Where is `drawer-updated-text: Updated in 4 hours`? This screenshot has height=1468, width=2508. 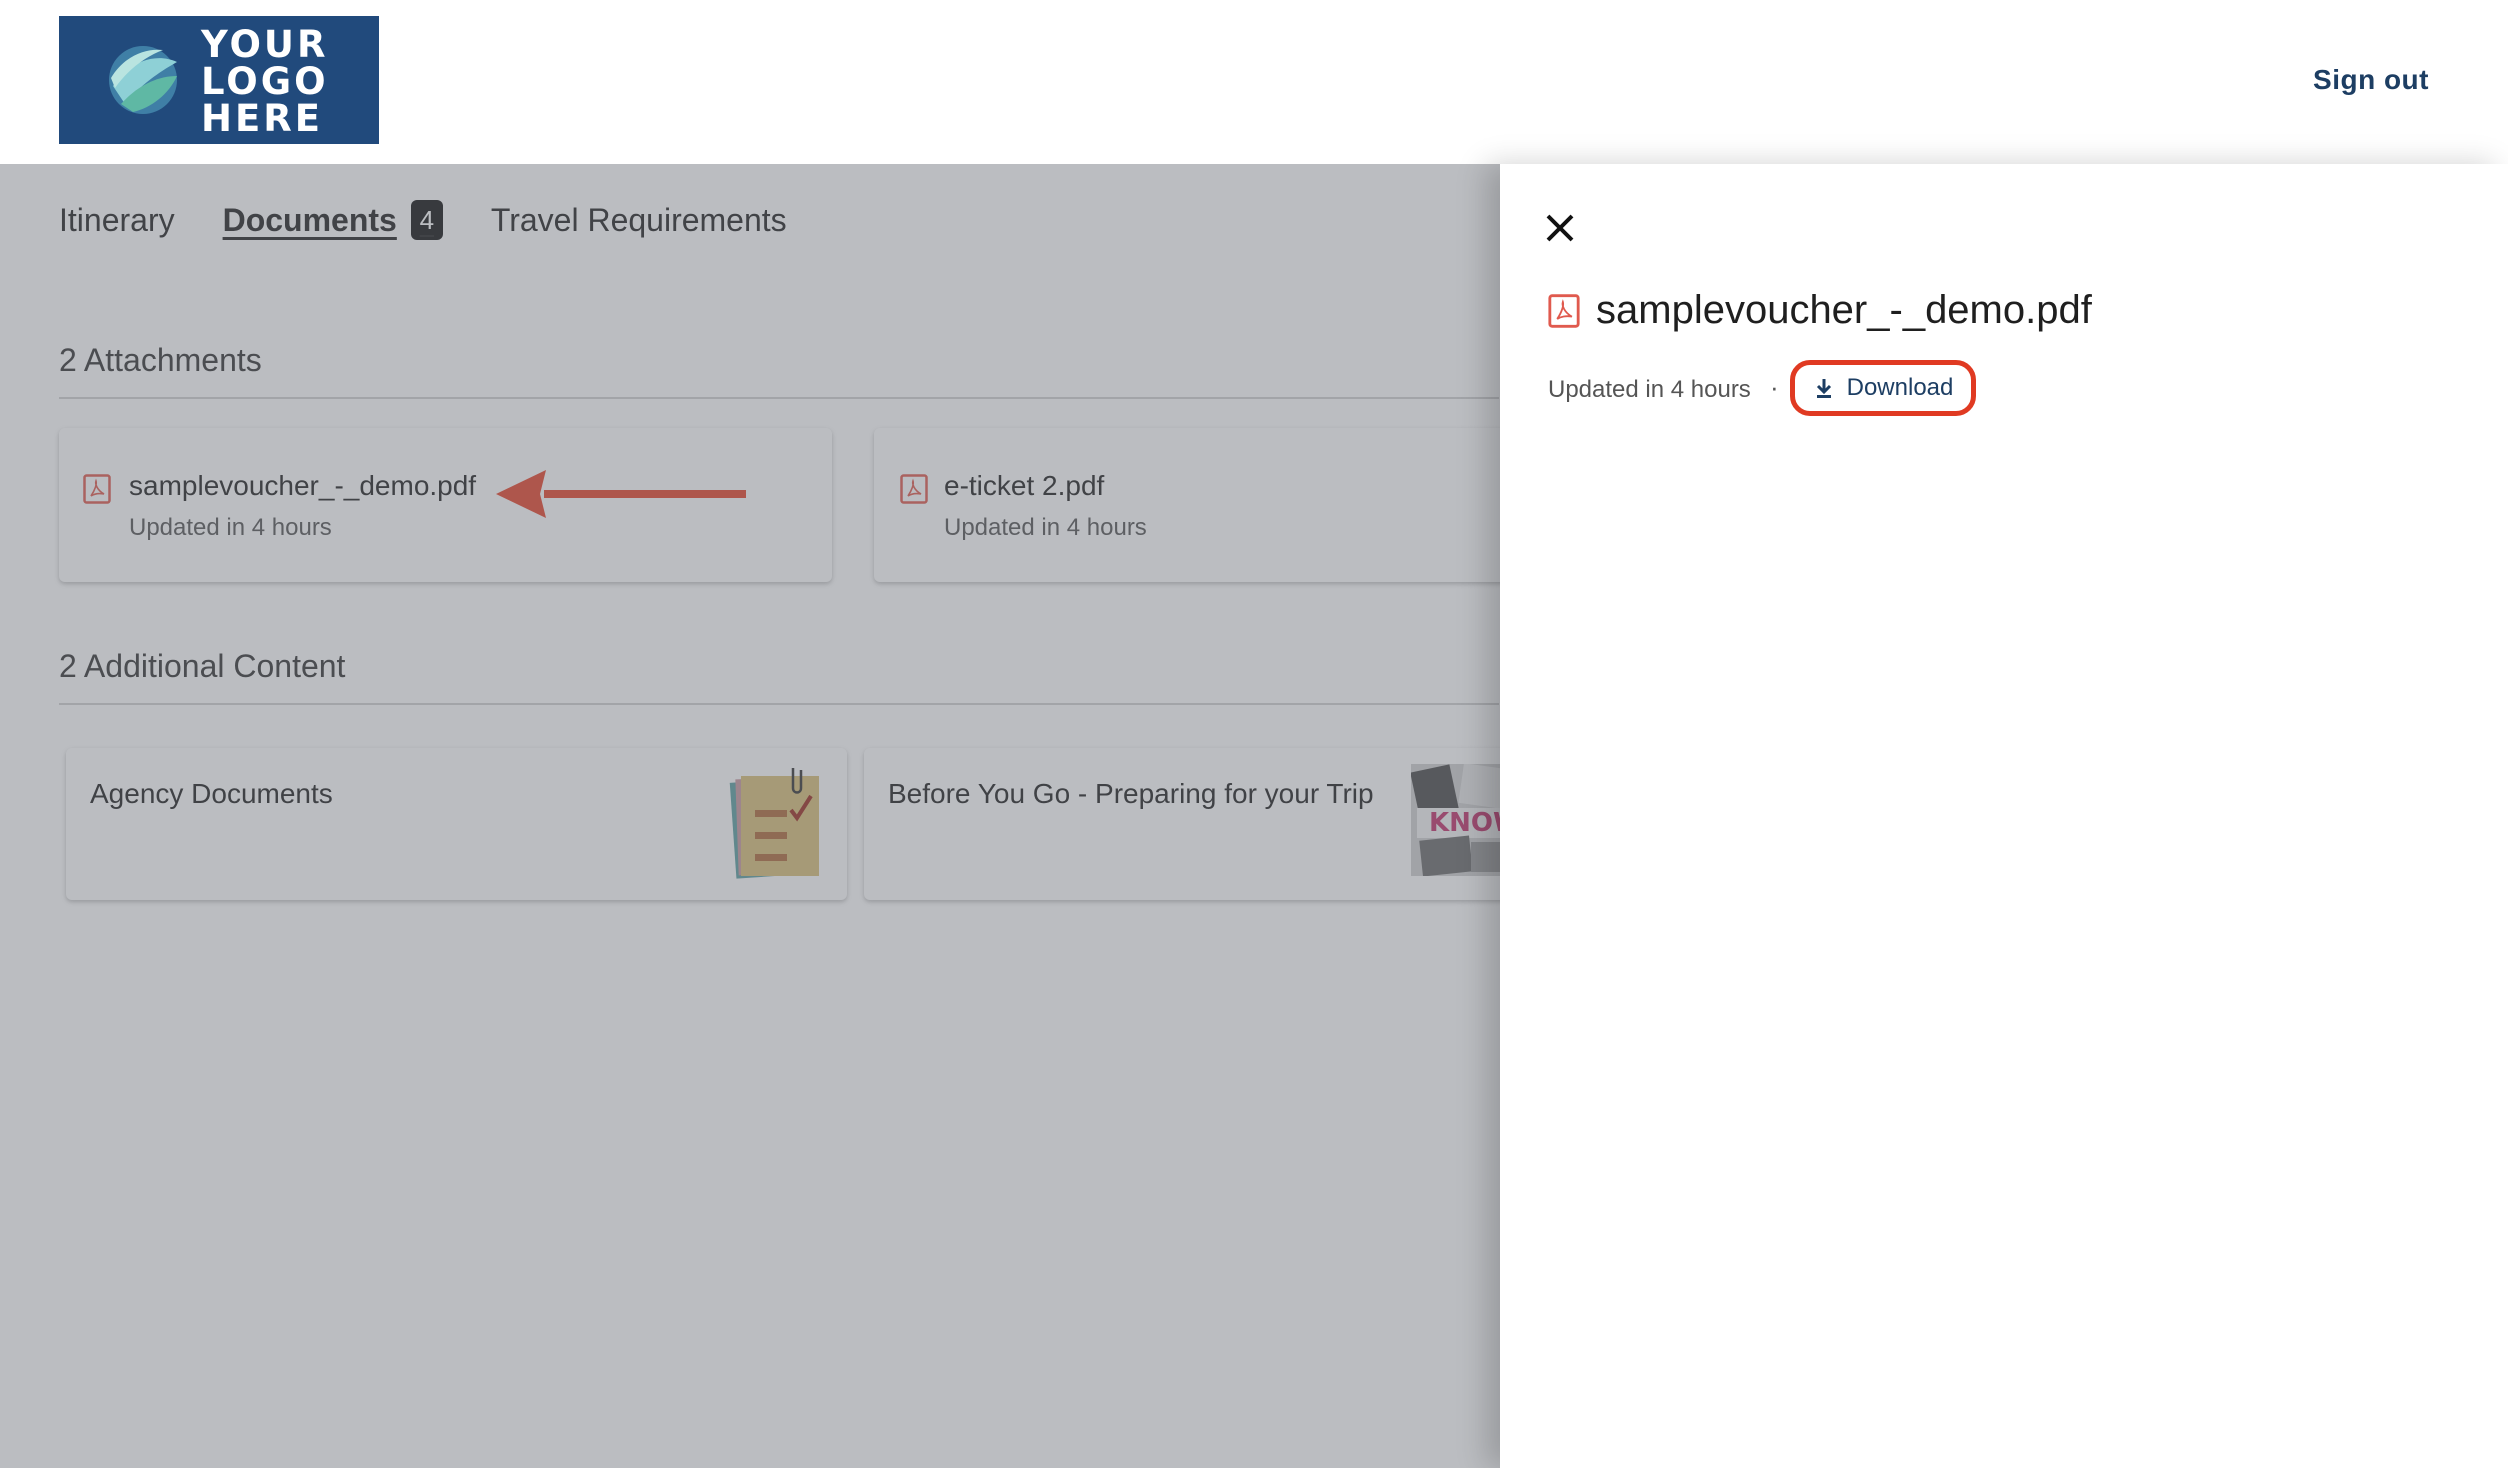 drawer-updated-text: Updated in 4 hours is located at coordinates (1649, 389).